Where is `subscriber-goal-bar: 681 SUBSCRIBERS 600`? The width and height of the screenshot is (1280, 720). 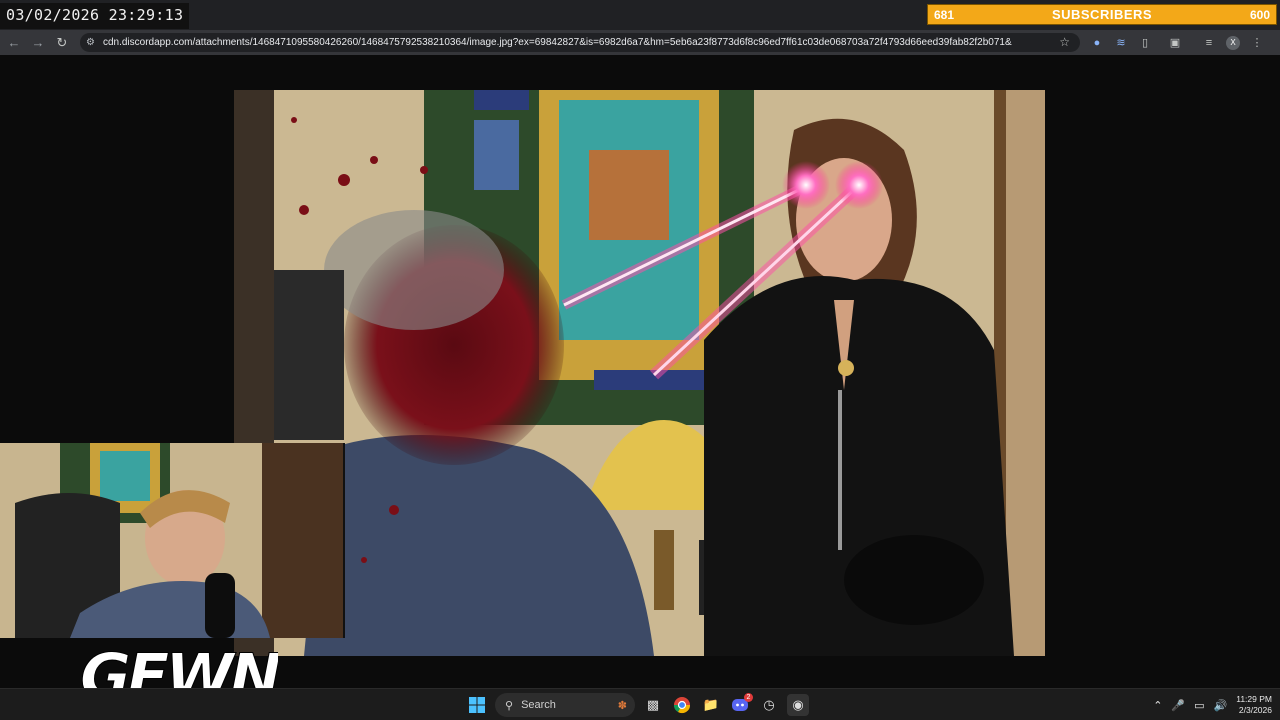
subscriber-goal-bar: 681 SUBSCRIBERS 600 is located at coordinates (1102, 14).